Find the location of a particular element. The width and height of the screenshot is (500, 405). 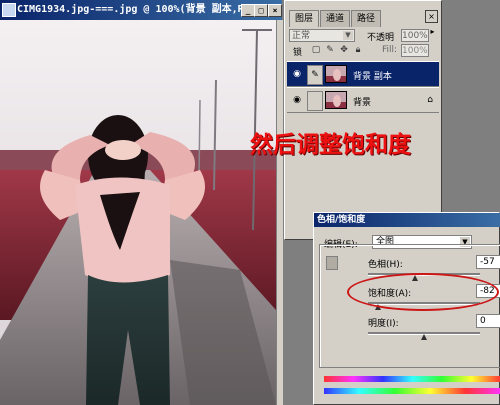

opacity-label: 不透明 is located at coordinates (381, 38).